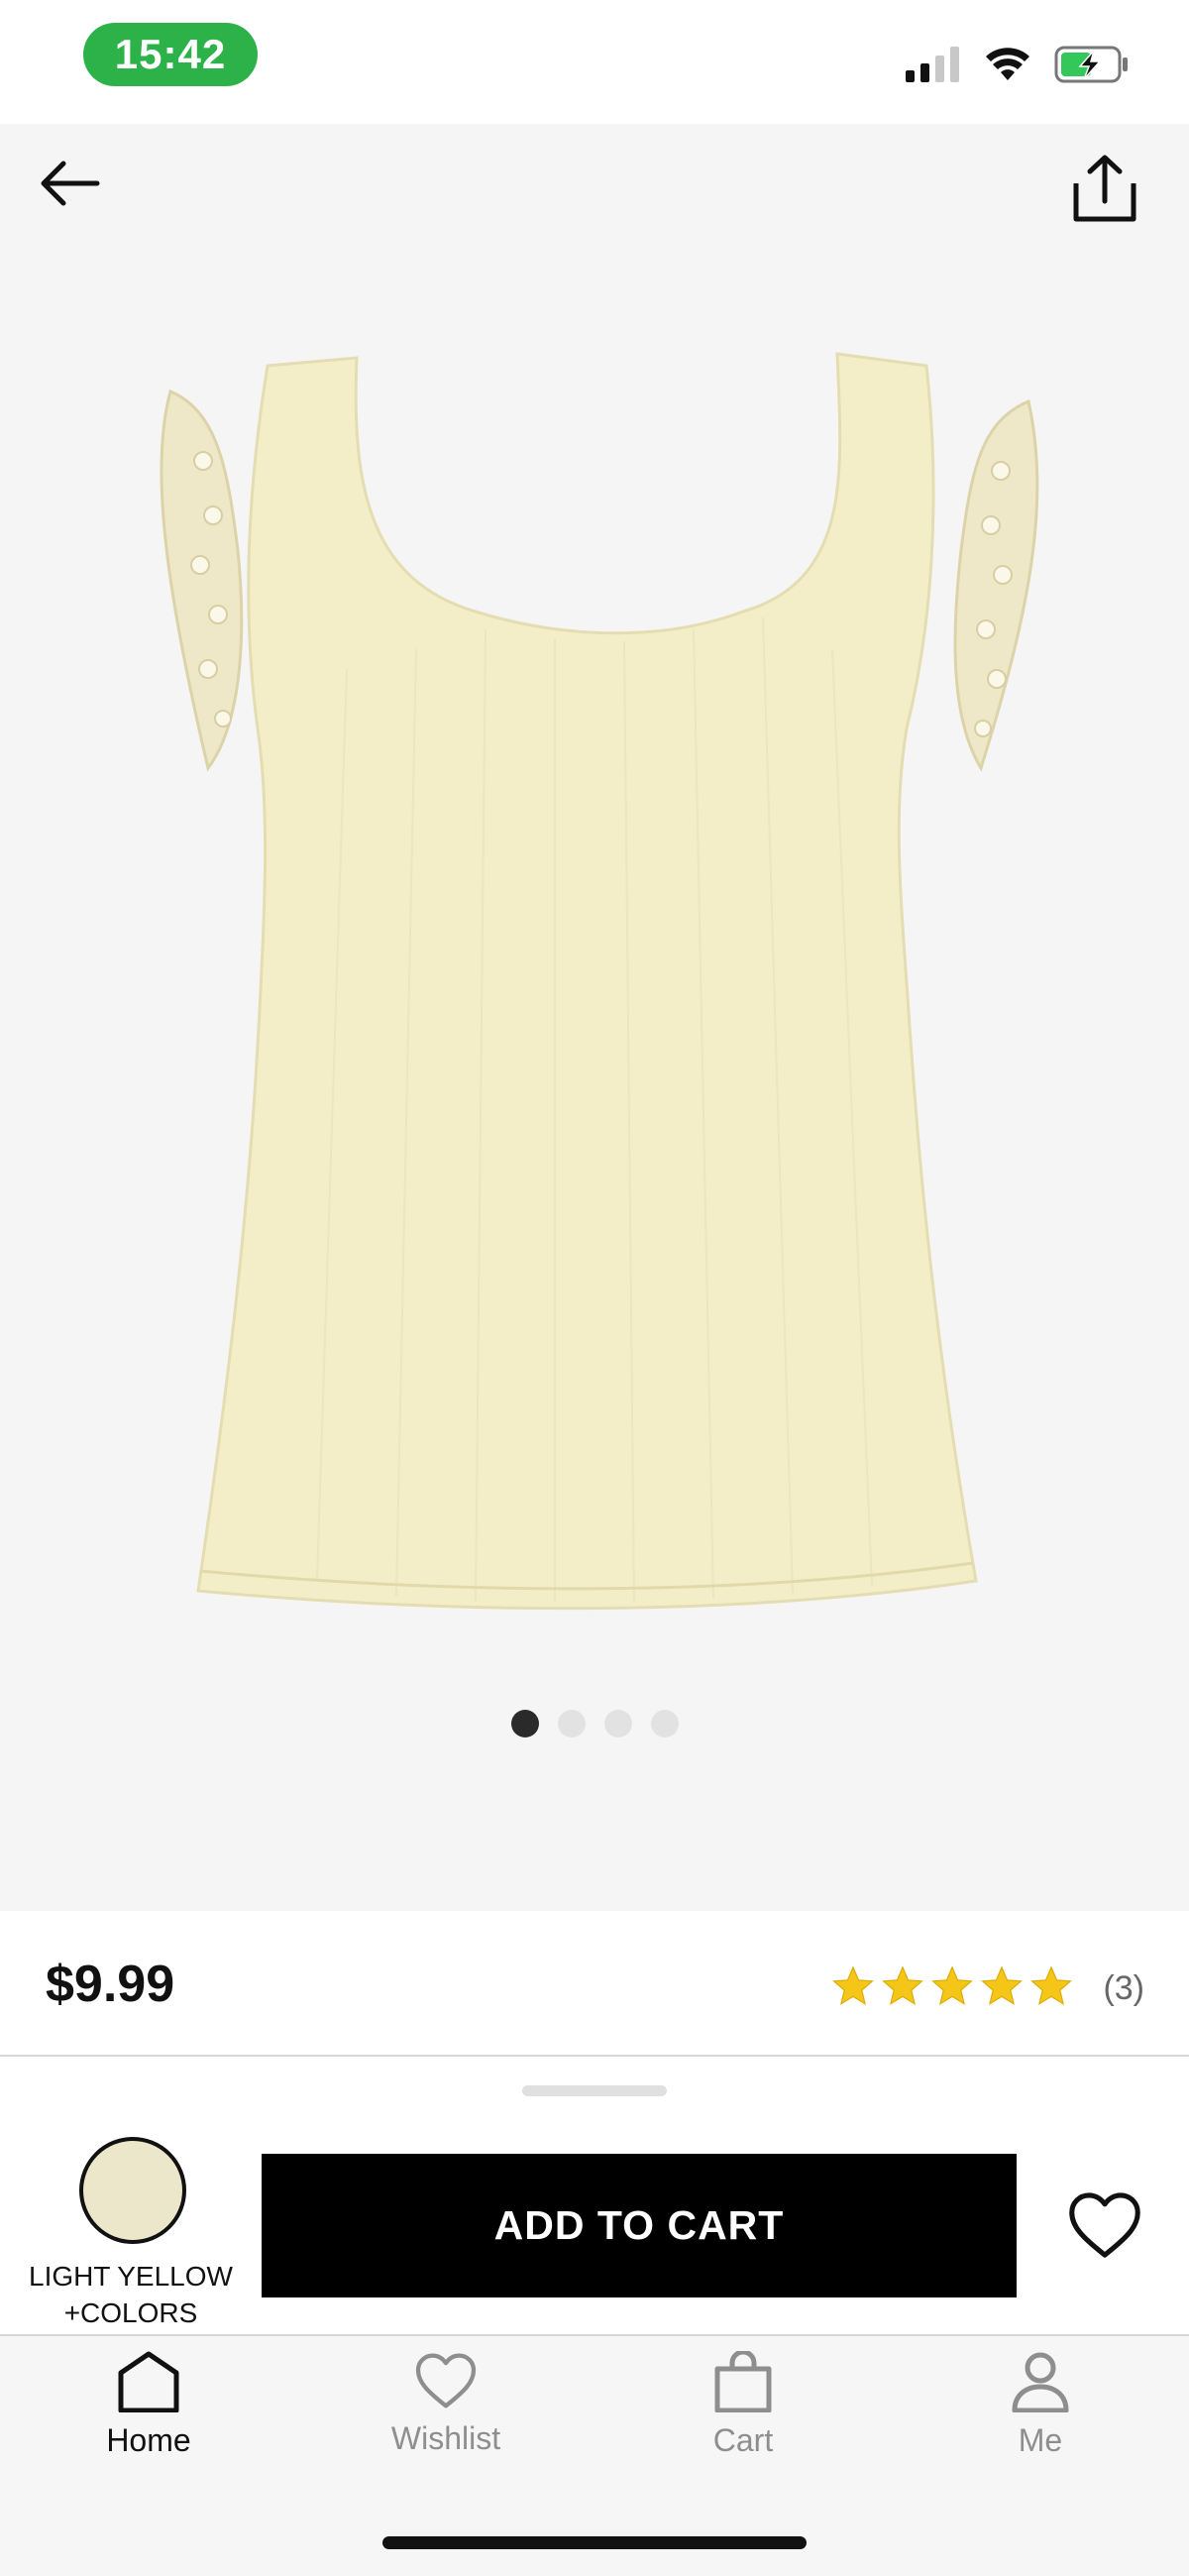 This screenshot has width=1189, height=2576. Describe the element at coordinates (932, 64) in the screenshot. I see `signal-icon` at that location.